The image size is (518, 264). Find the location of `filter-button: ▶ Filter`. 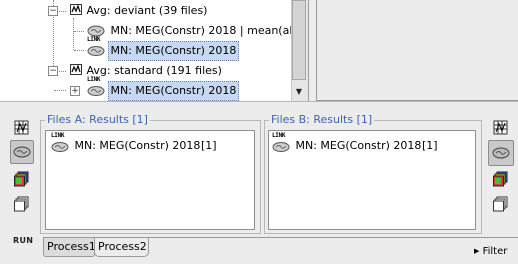

filter-button: ▶ Filter is located at coordinates (490, 251).